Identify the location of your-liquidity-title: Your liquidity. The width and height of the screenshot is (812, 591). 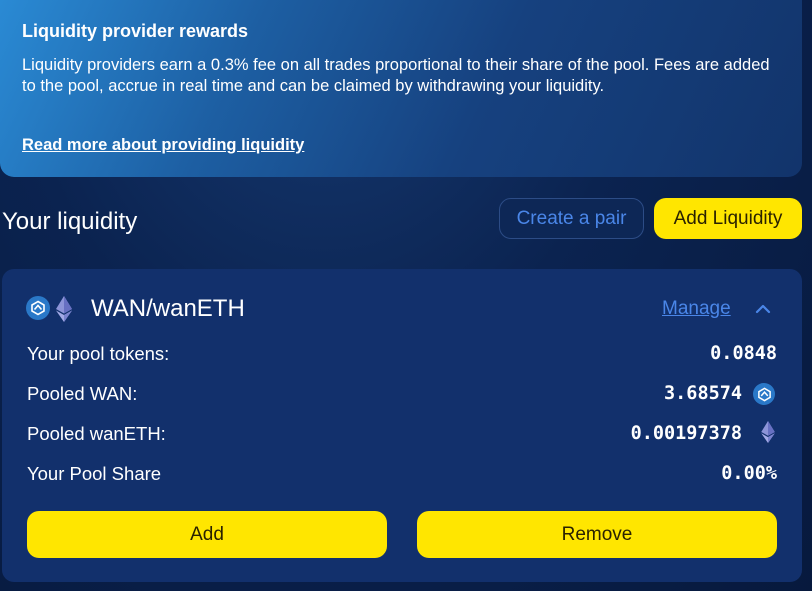
(70, 221).